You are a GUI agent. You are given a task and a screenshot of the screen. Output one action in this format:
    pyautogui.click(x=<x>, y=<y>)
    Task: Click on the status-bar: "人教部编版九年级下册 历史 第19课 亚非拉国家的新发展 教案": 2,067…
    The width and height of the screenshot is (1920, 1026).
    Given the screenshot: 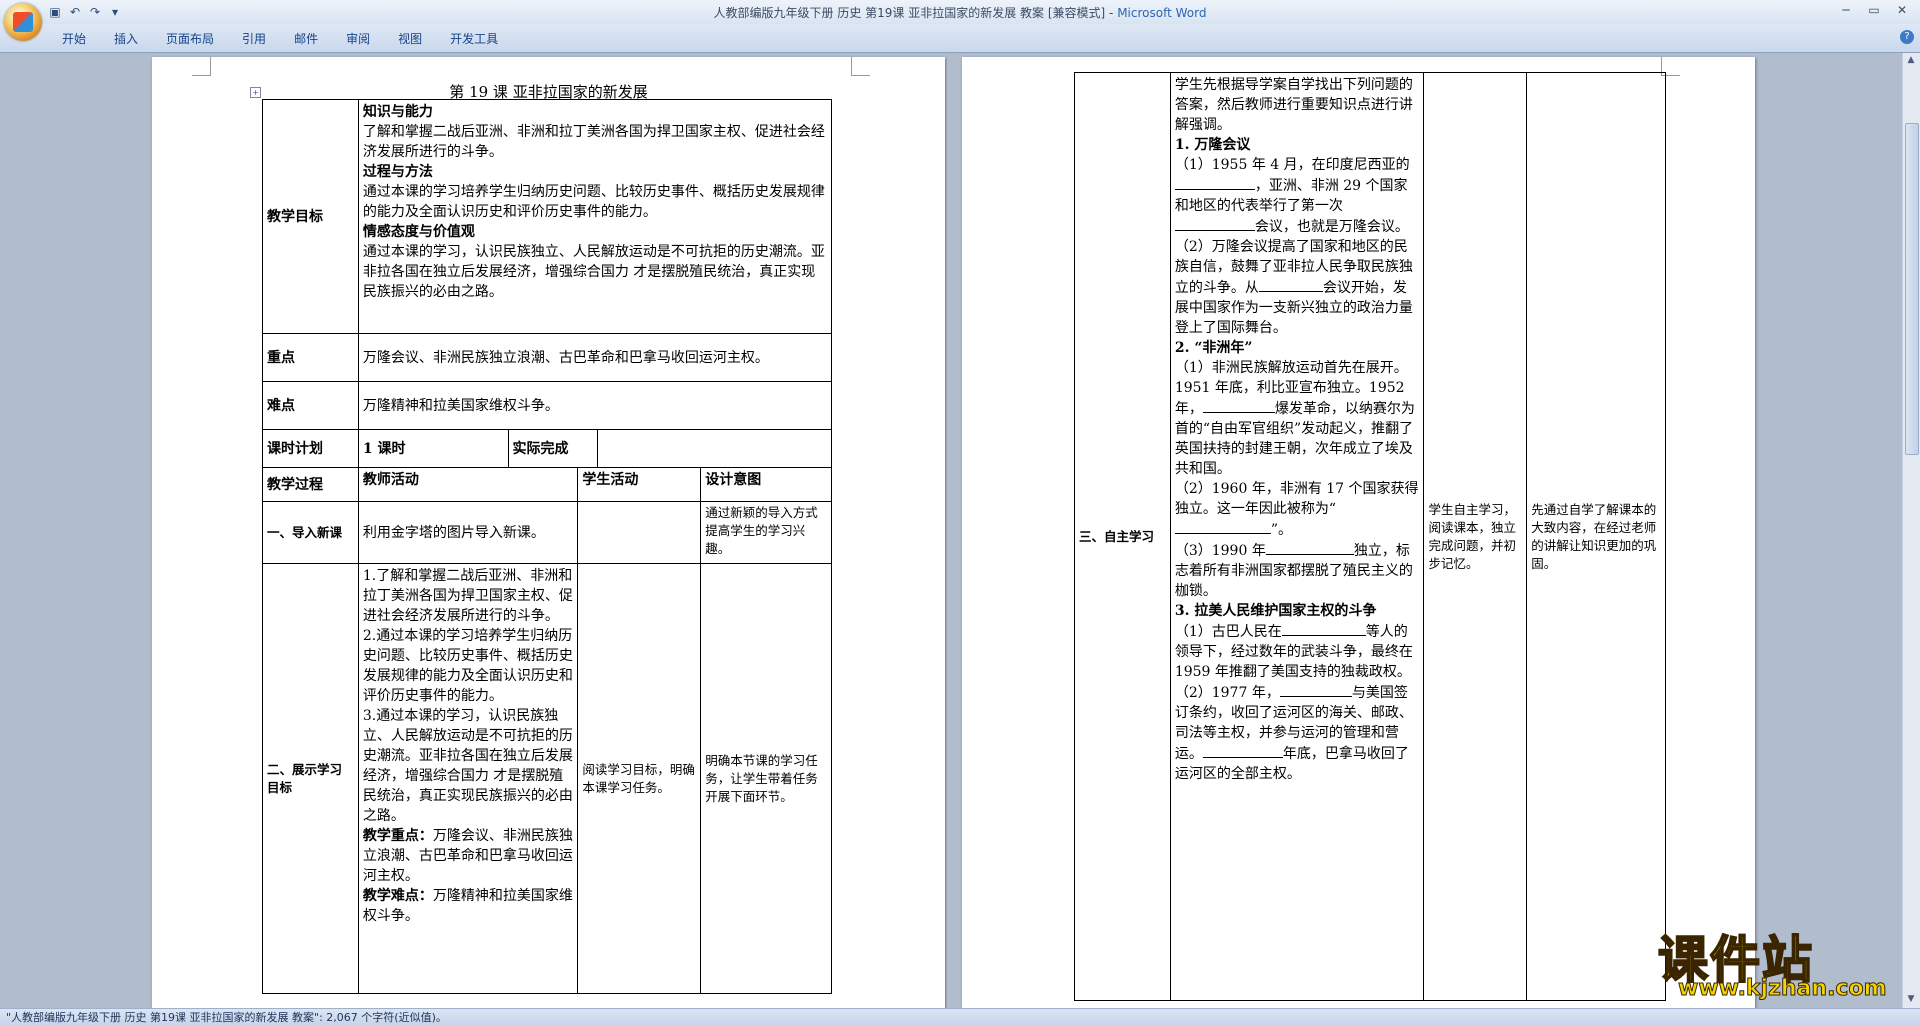 What is the action you would take?
    pyautogui.click(x=960, y=1017)
    